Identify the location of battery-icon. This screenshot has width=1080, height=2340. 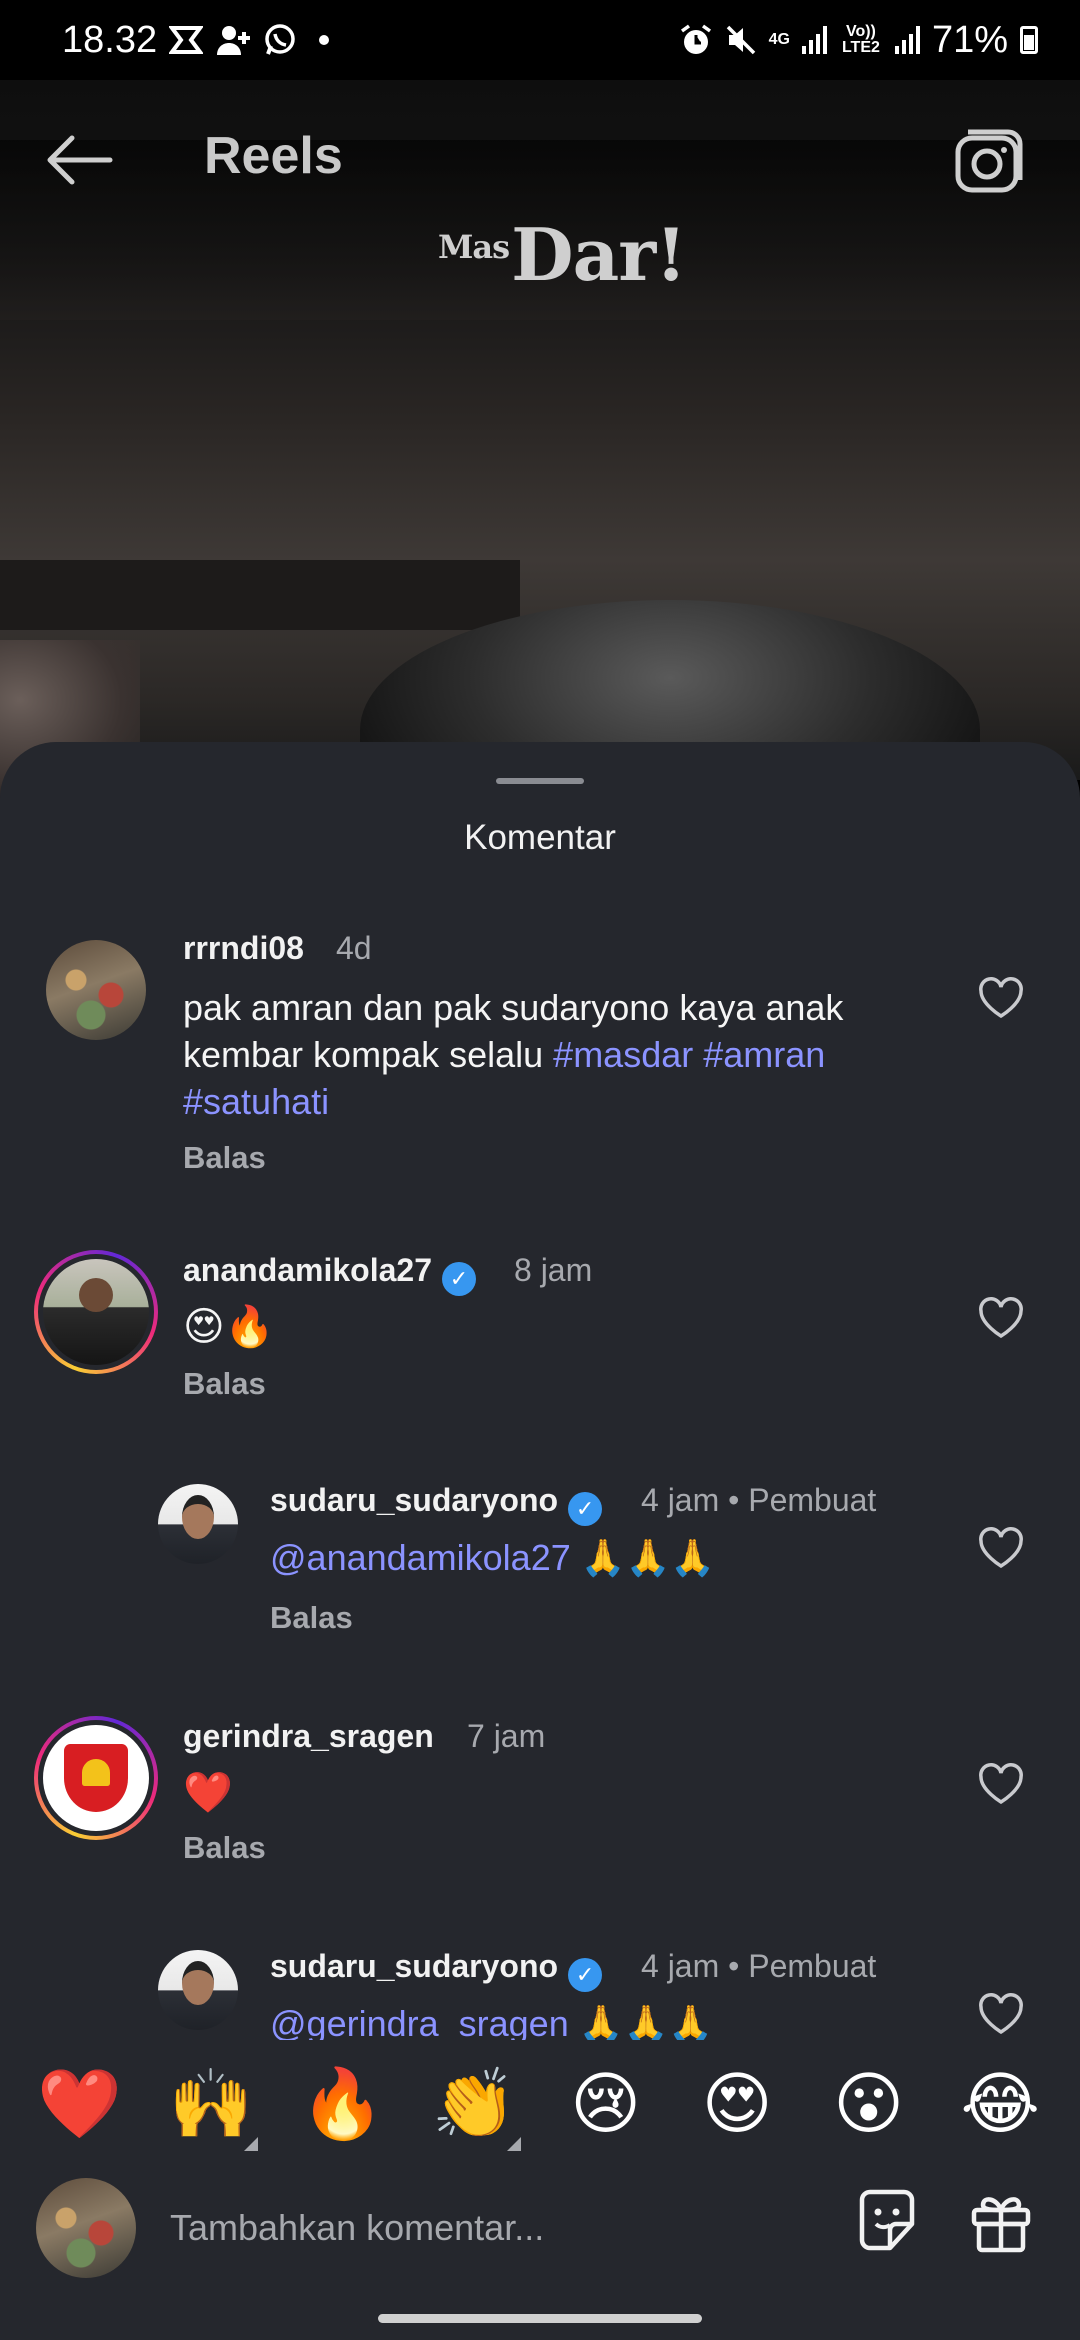
(1029, 40).